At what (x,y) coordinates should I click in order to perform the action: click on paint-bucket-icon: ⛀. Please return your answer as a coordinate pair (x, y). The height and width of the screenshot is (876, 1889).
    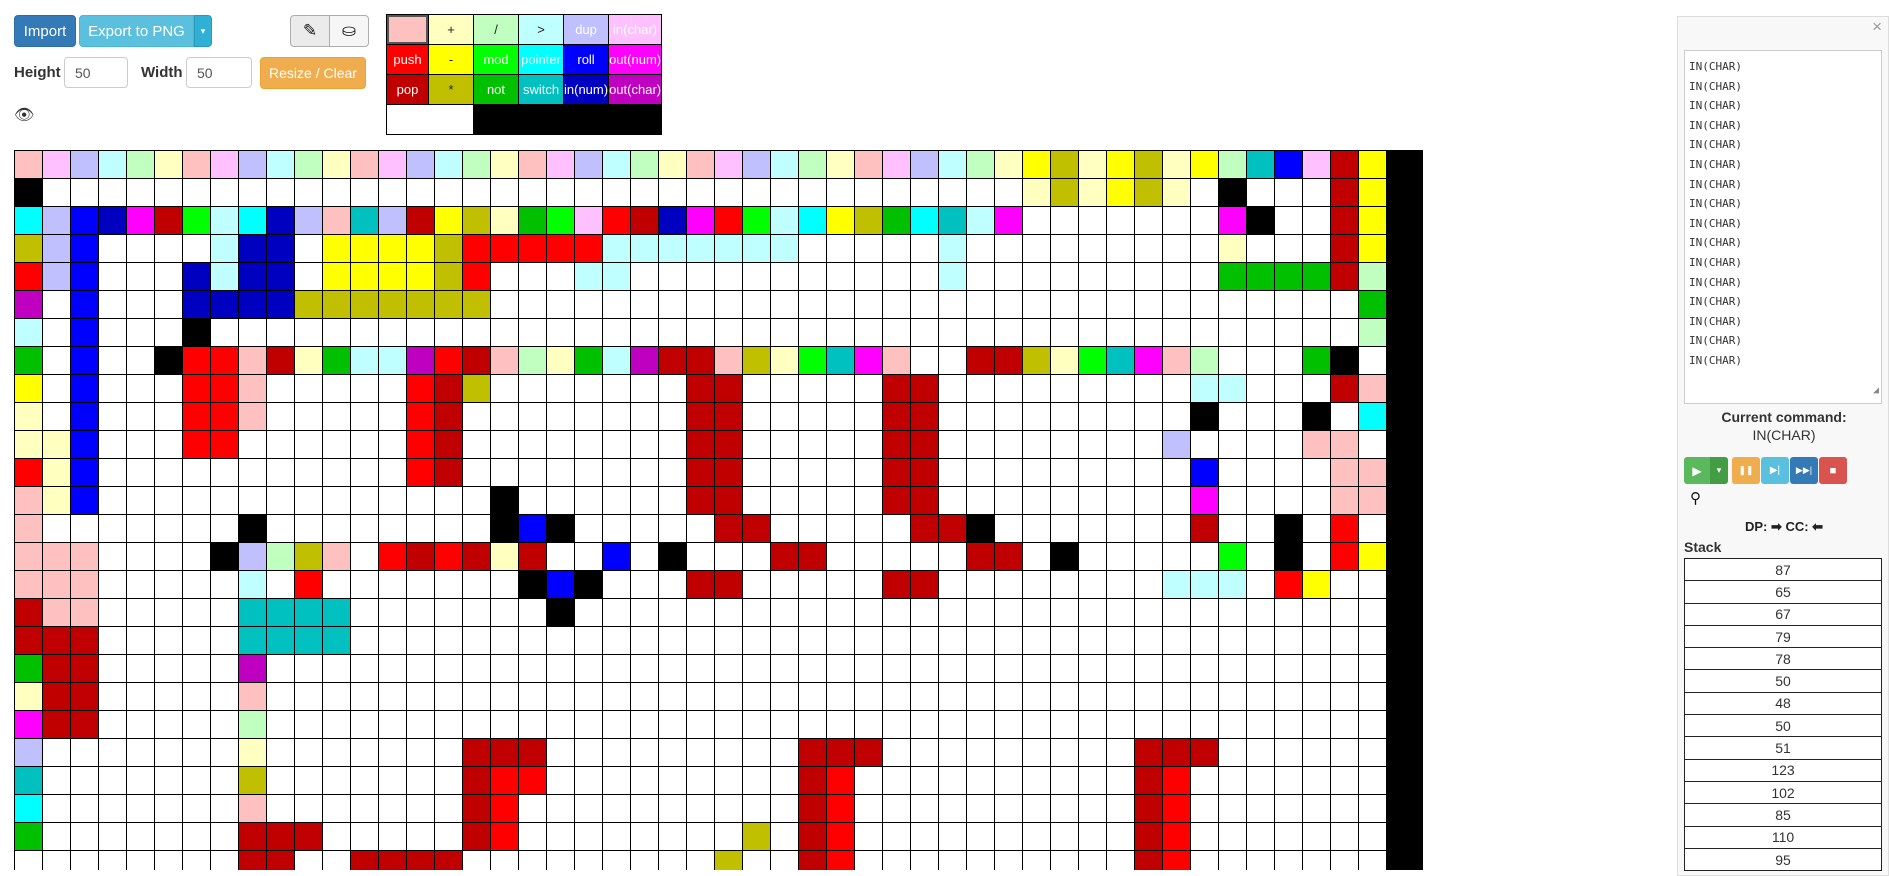
    Looking at the image, I should click on (349, 31).